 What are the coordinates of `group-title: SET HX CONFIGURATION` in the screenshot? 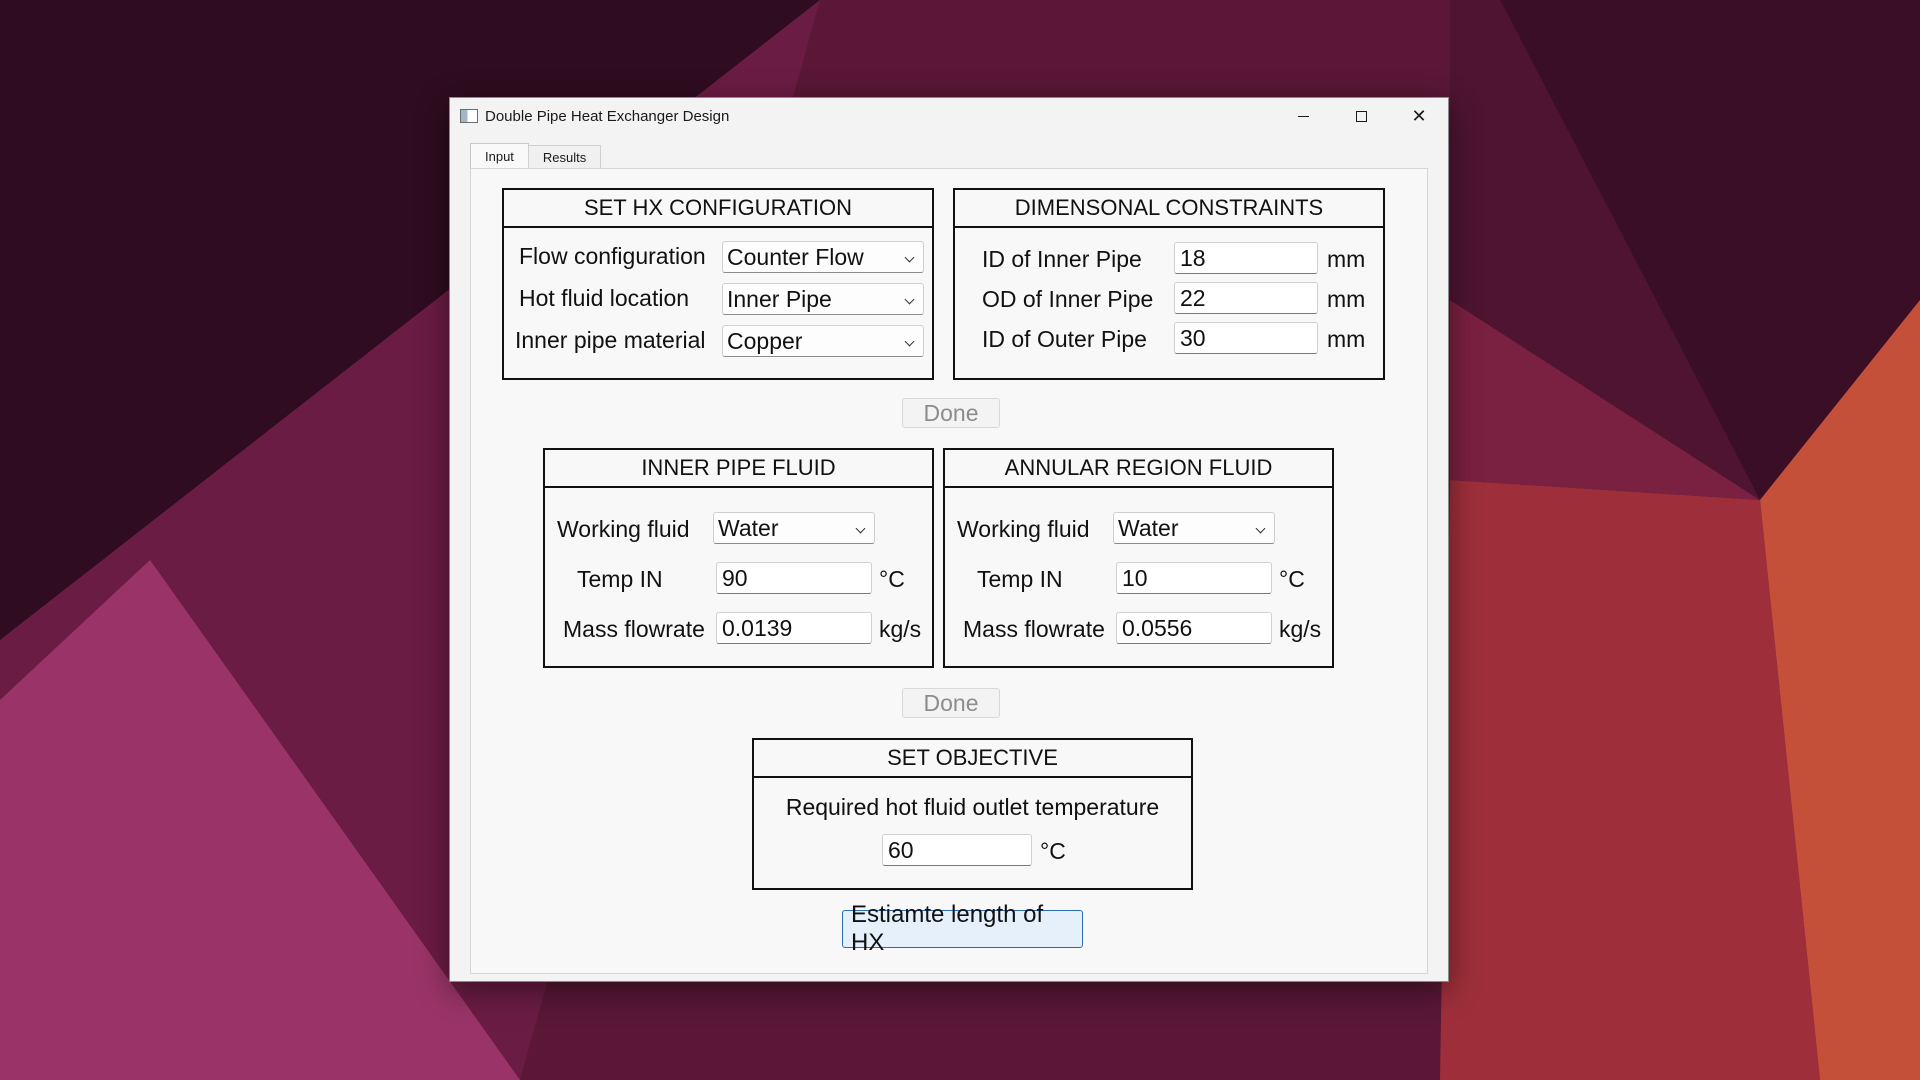 It's located at (718, 209).